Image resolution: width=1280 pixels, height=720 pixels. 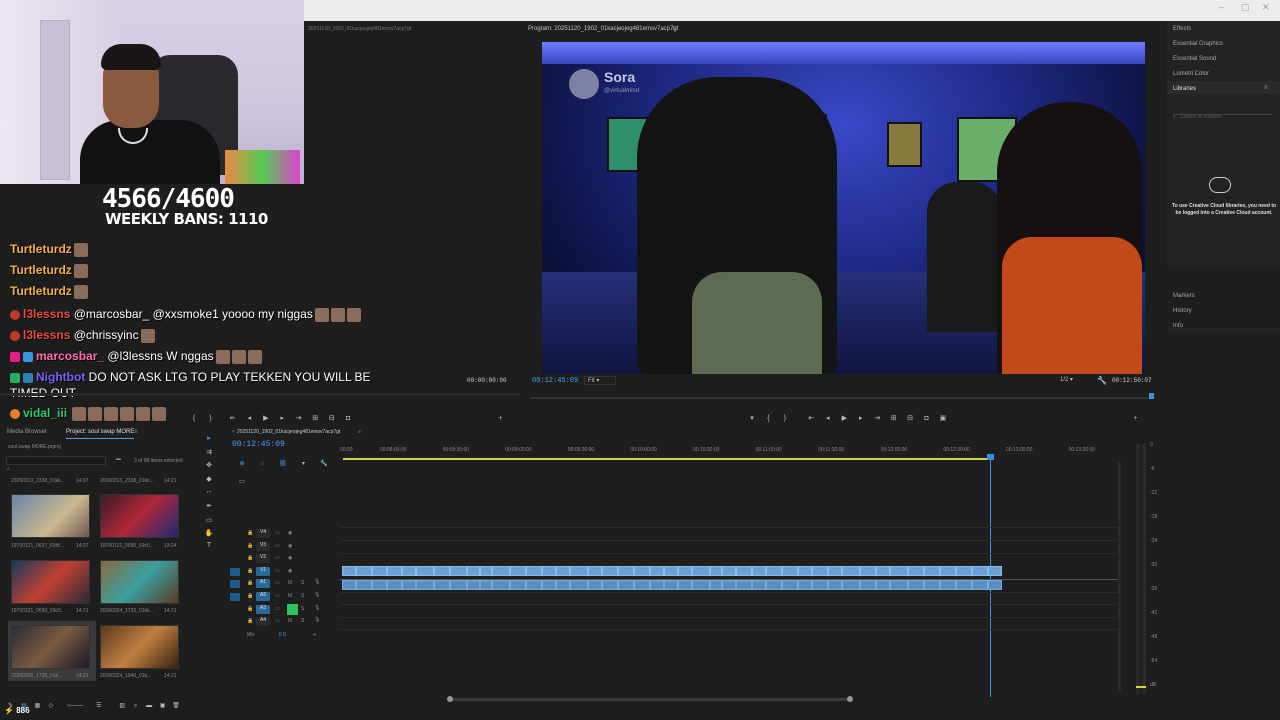 I want to click on playhead-handle, so click(x=990, y=457).